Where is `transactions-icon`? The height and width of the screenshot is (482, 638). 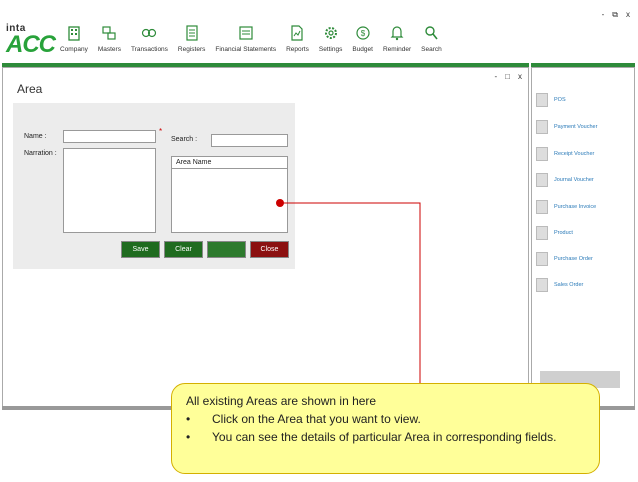
transactions-icon is located at coordinates (149, 33).